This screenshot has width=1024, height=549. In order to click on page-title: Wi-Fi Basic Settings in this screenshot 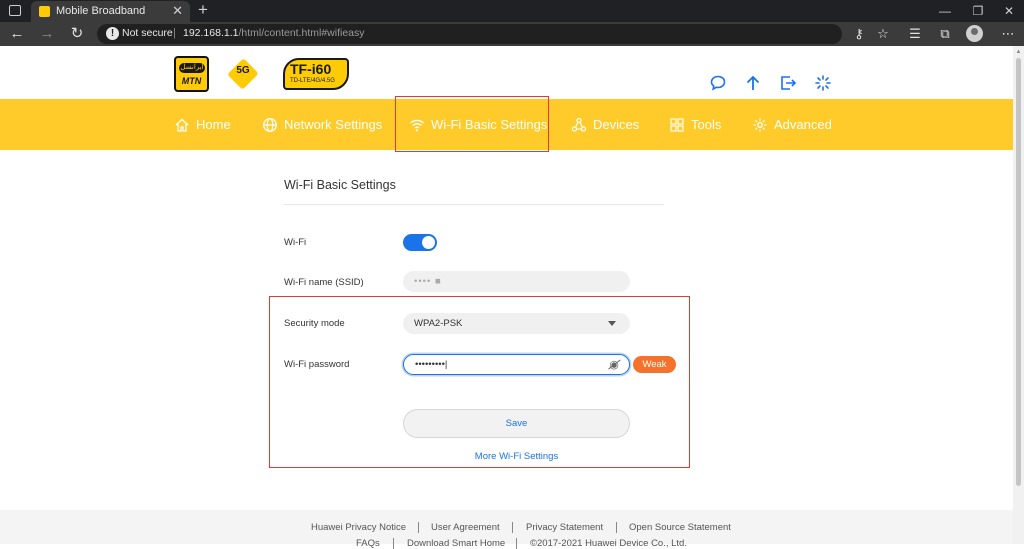, I will do `click(340, 185)`.